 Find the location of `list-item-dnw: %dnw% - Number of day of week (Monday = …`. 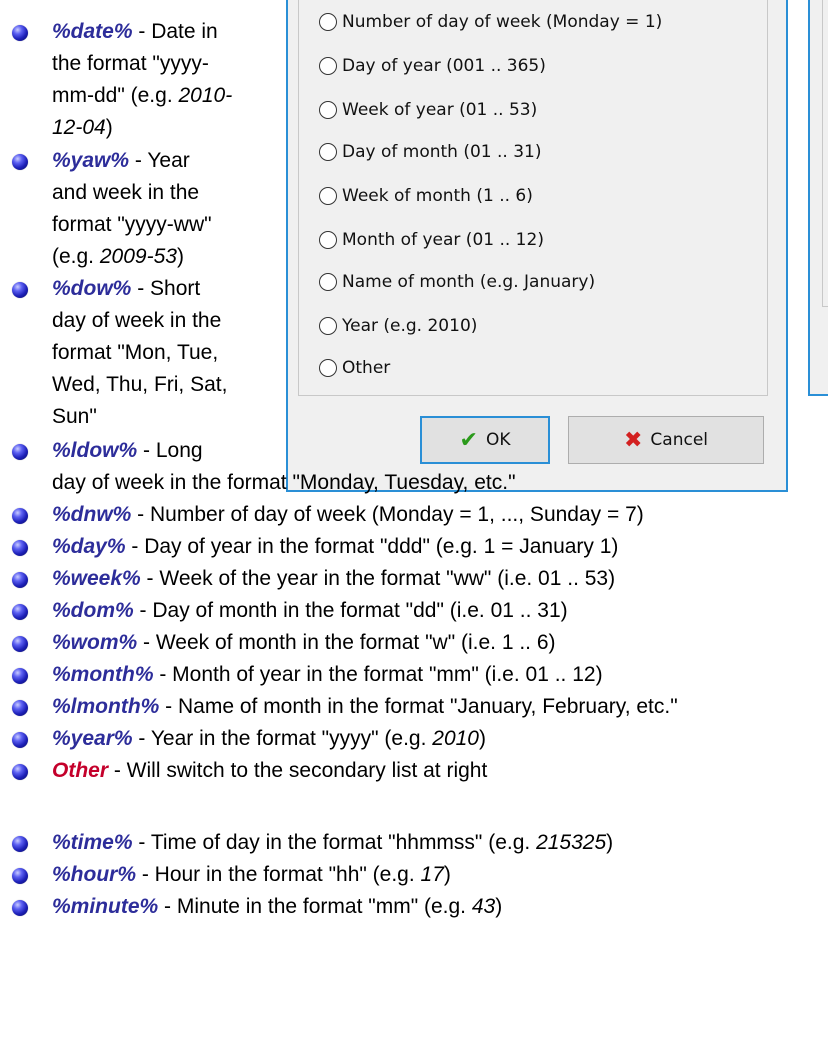

list-item-dnw: %dnw% - Number of day of week (Monday = … is located at coordinates (348, 514).